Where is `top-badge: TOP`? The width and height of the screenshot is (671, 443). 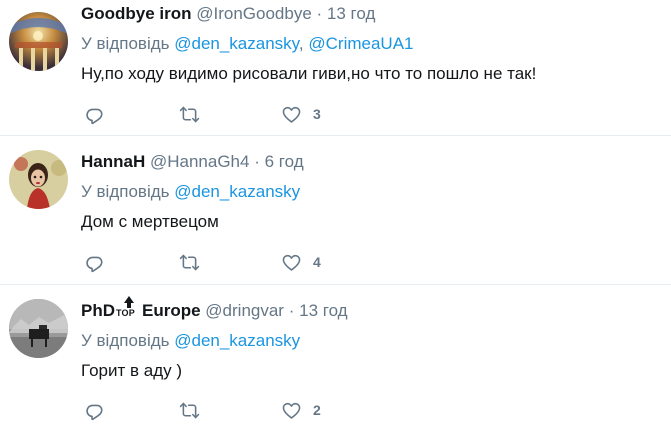 top-badge: TOP is located at coordinates (128, 307).